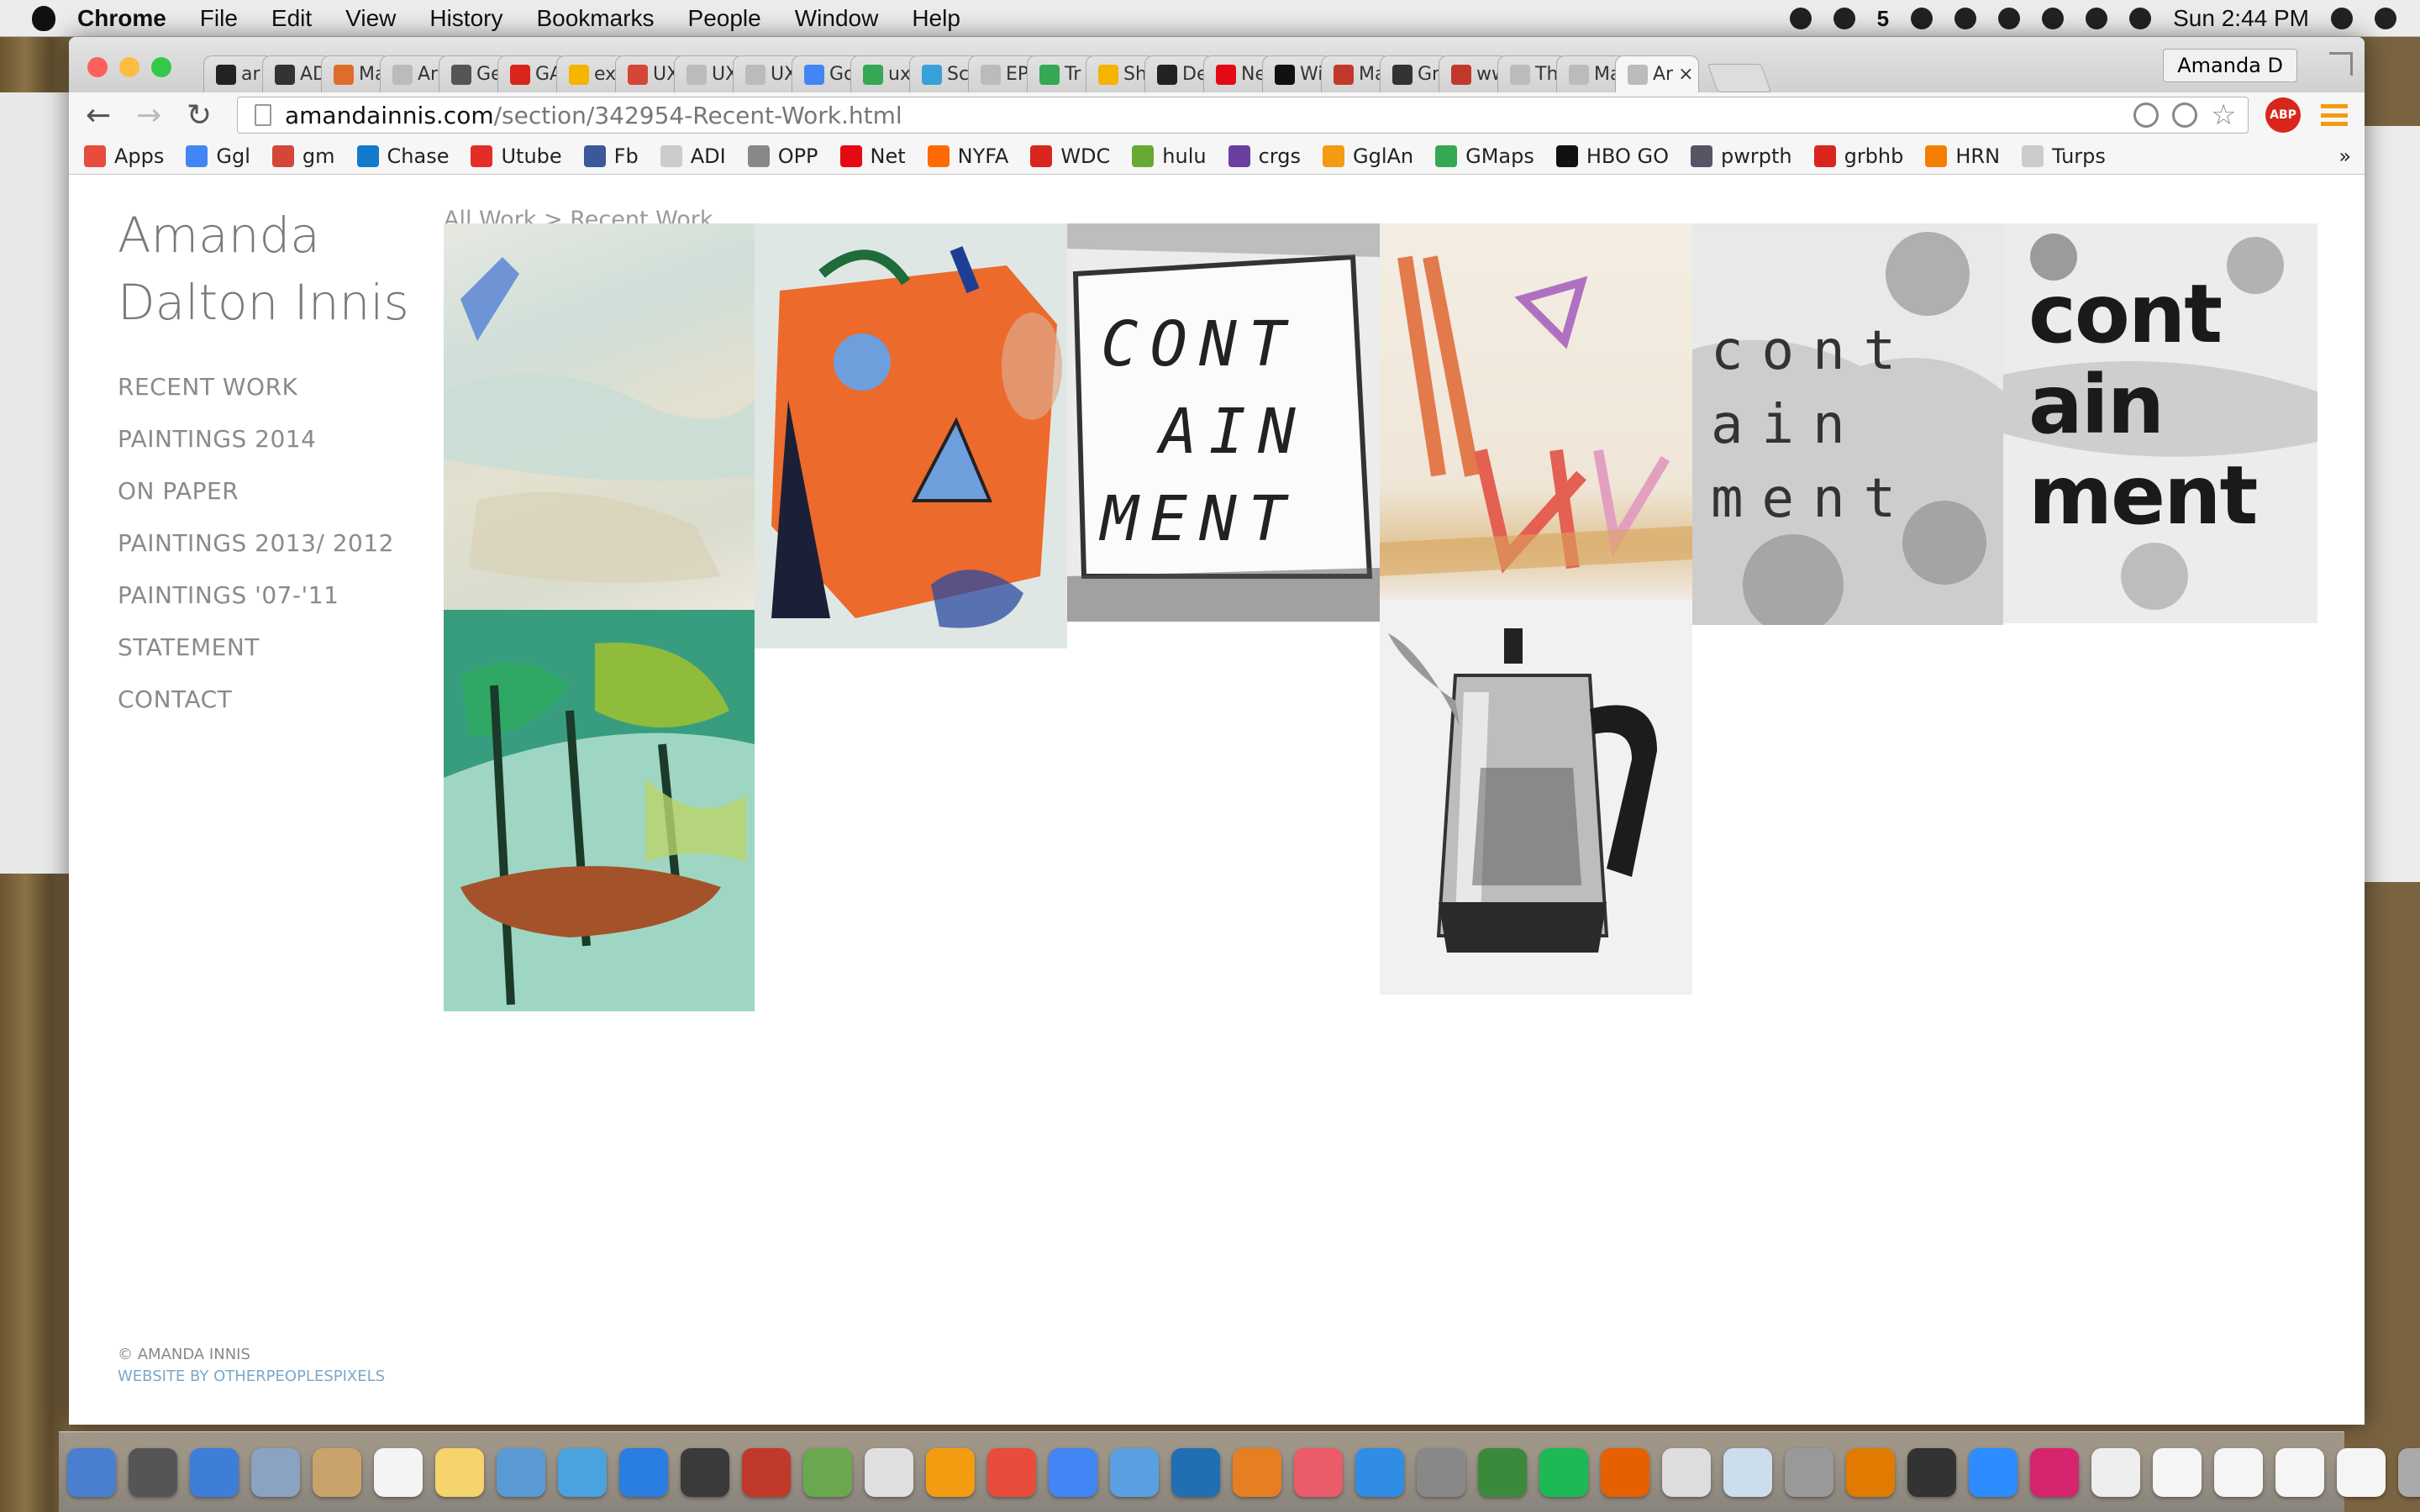 This screenshot has width=2420, height=1512. I want to click on bookmarks-overflow-icon: », so click(2344, 156).